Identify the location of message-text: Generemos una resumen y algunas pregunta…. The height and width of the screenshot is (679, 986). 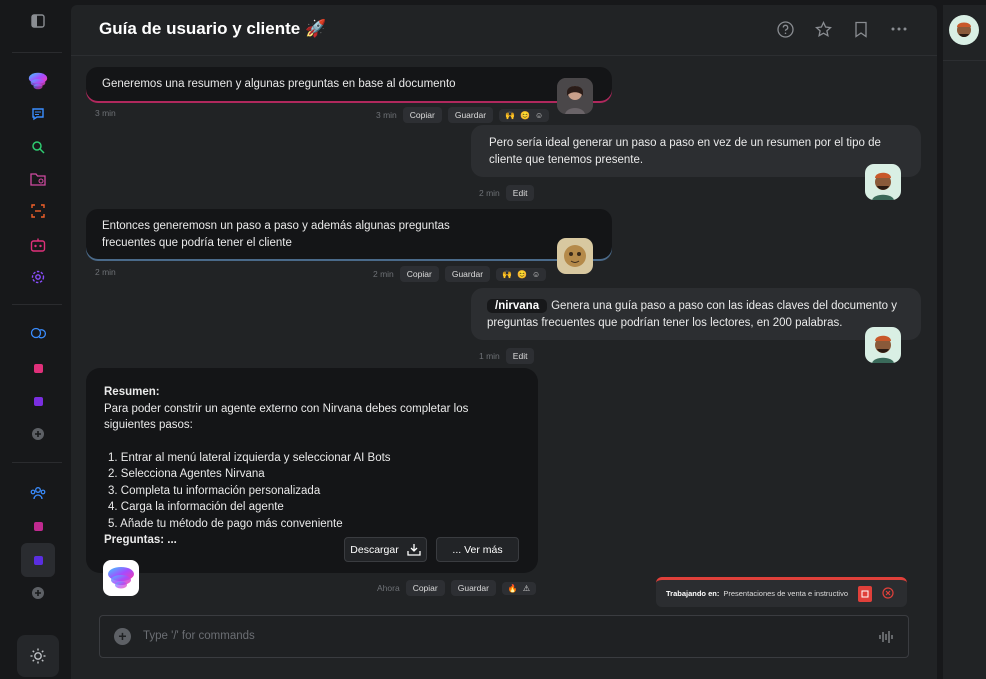
(279, 84).